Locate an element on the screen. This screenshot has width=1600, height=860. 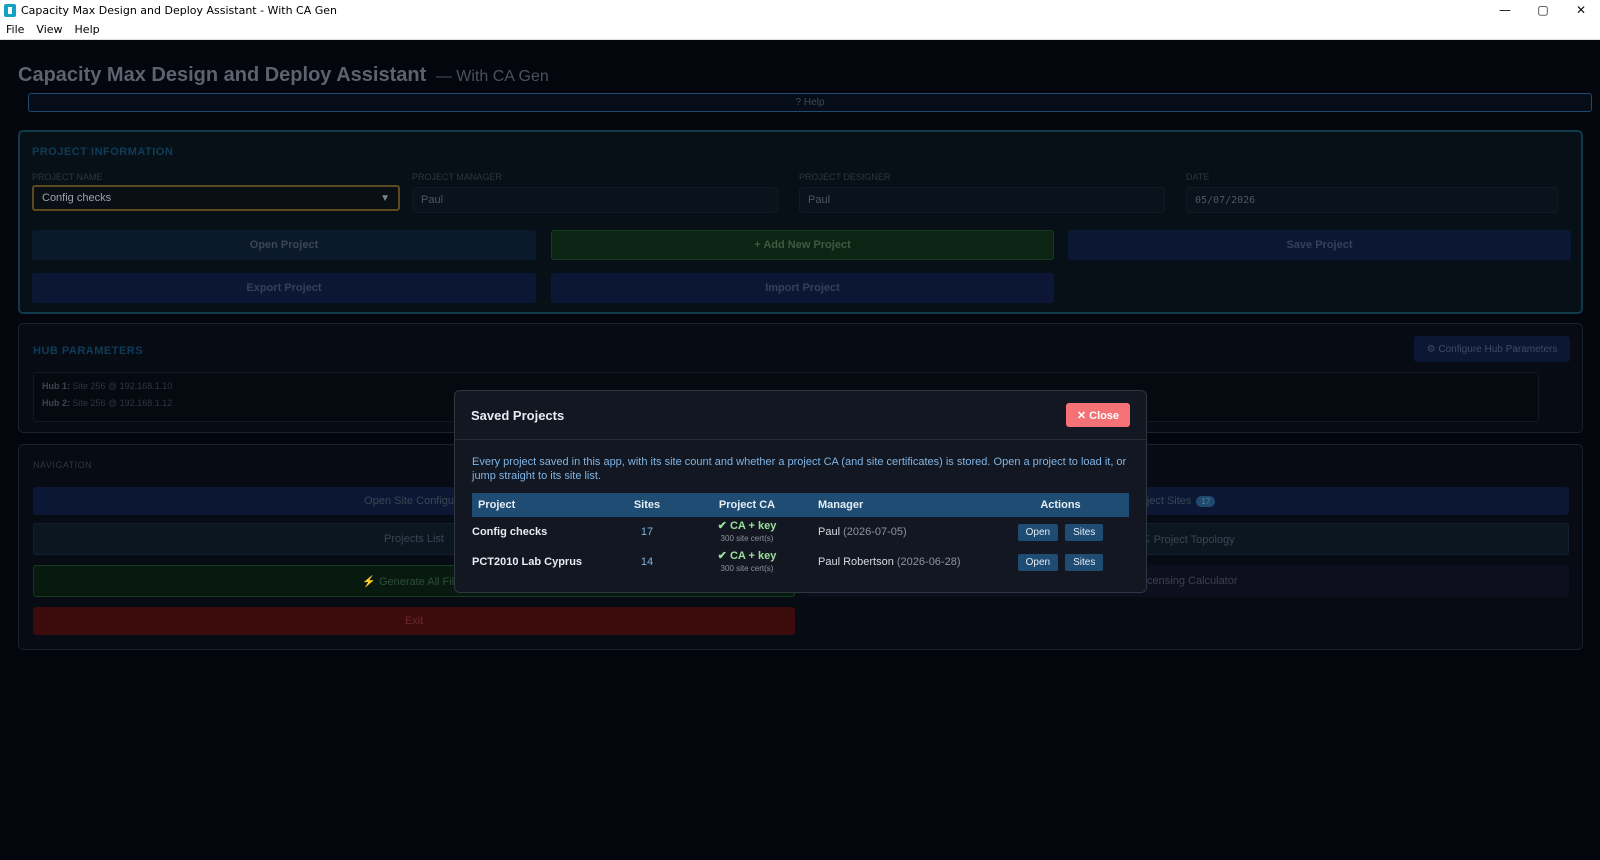
project-manager-input: Paul is located at coordinates (595, 200).